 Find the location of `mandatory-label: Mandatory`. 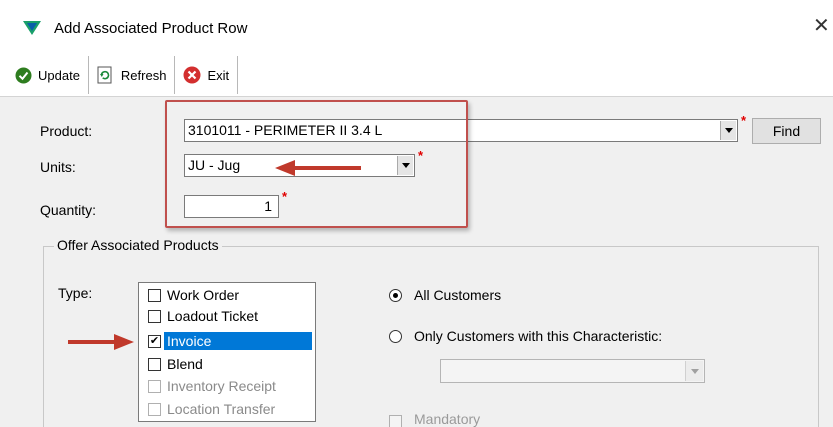

mandatory-label: Mandatory is located at coordinates (447, 419).